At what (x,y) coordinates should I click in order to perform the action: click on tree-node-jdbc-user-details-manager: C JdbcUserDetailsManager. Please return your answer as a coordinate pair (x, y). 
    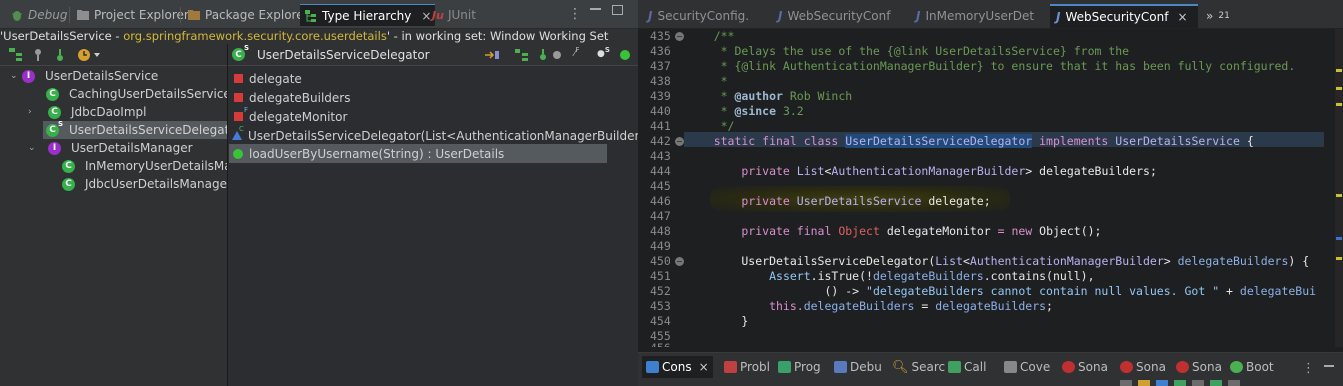
    Looking at the image, I should click on (147, 184).